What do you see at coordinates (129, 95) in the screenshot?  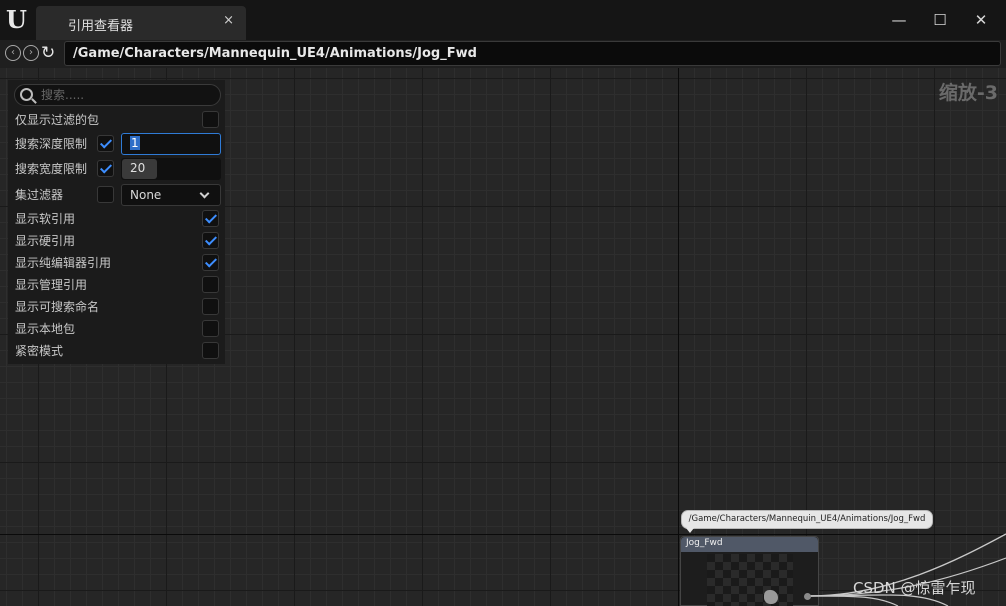 I see `search-input` at bounding box center [129, 95].